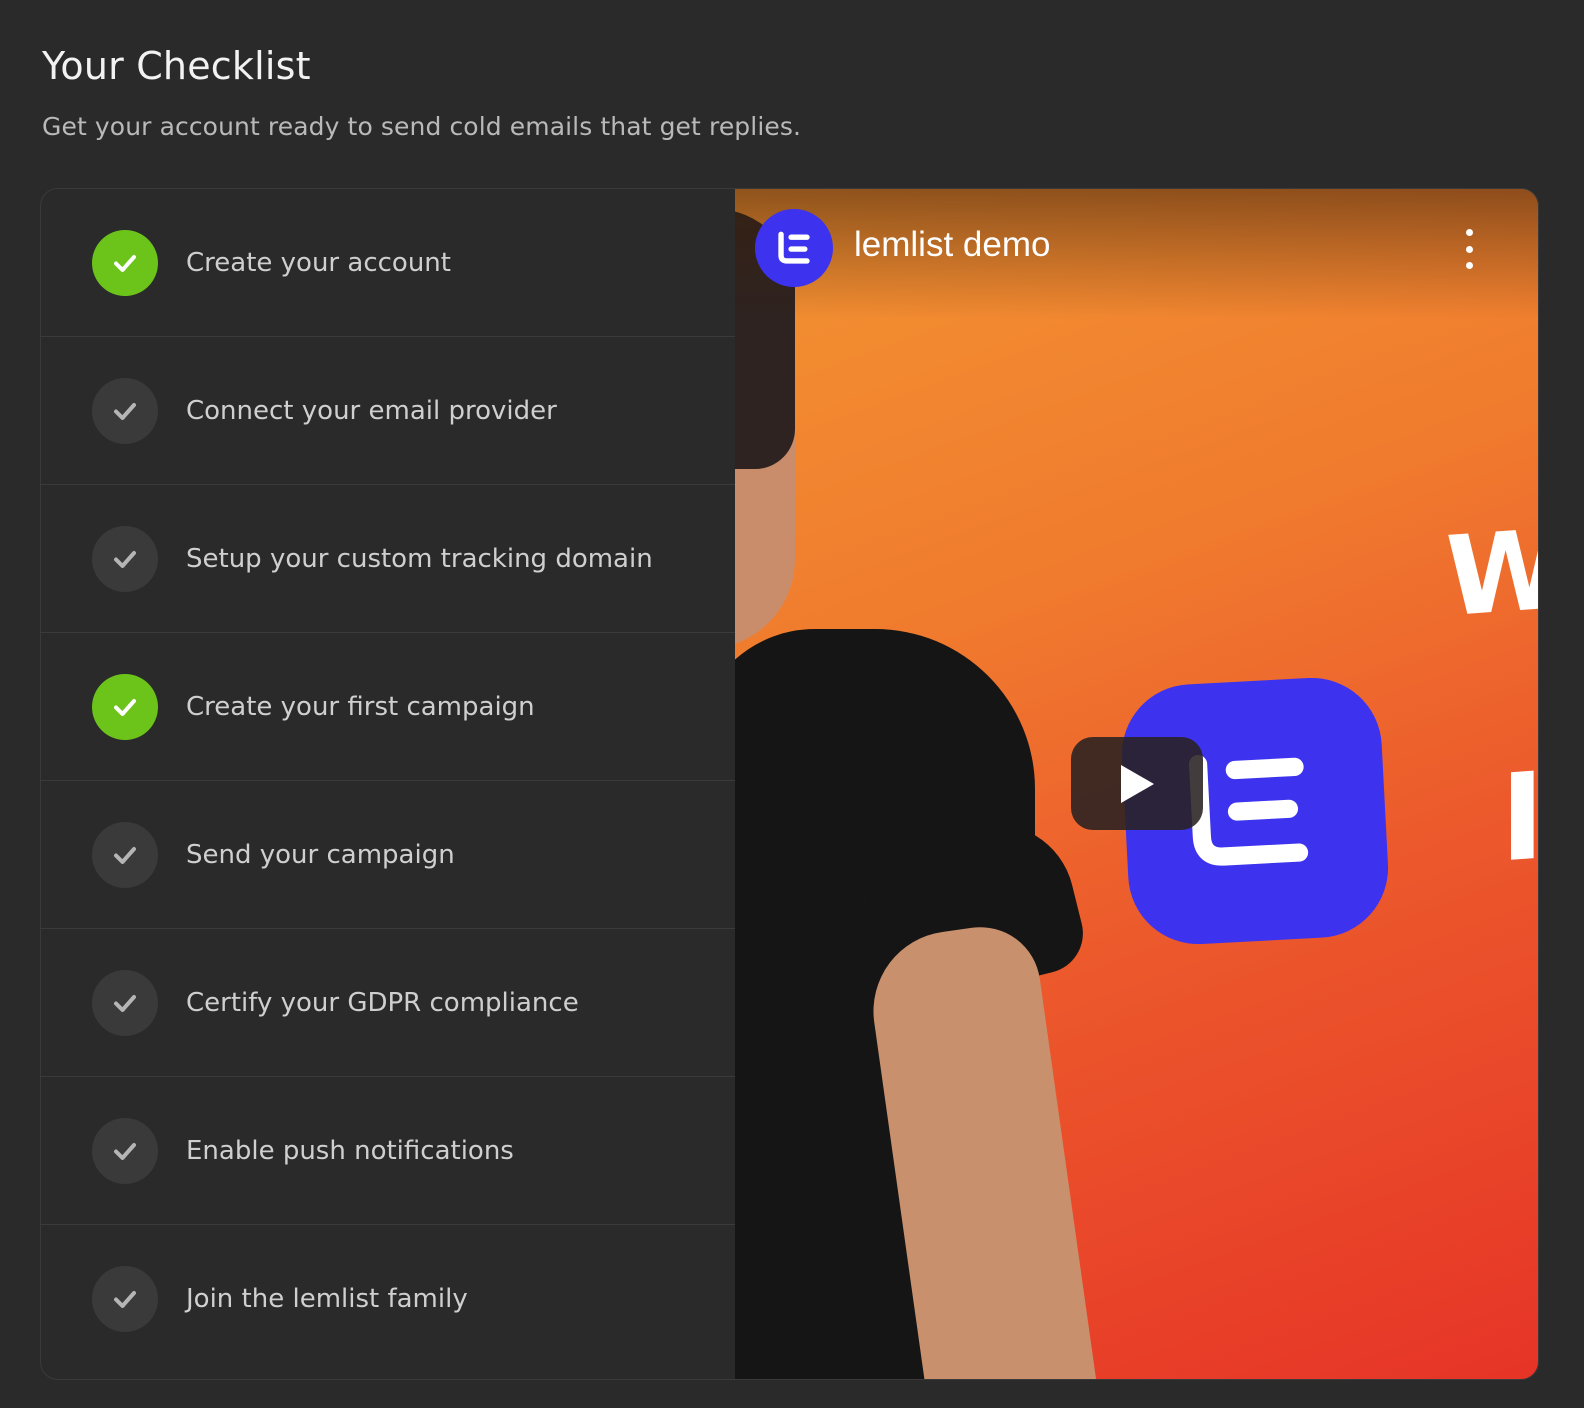 The width and height of the screenshot is (1584, 1408). Describe the element at coordinates (350, 1151) in the screenshot. I see `checklist-item-label: Enable push notifications` at that location.